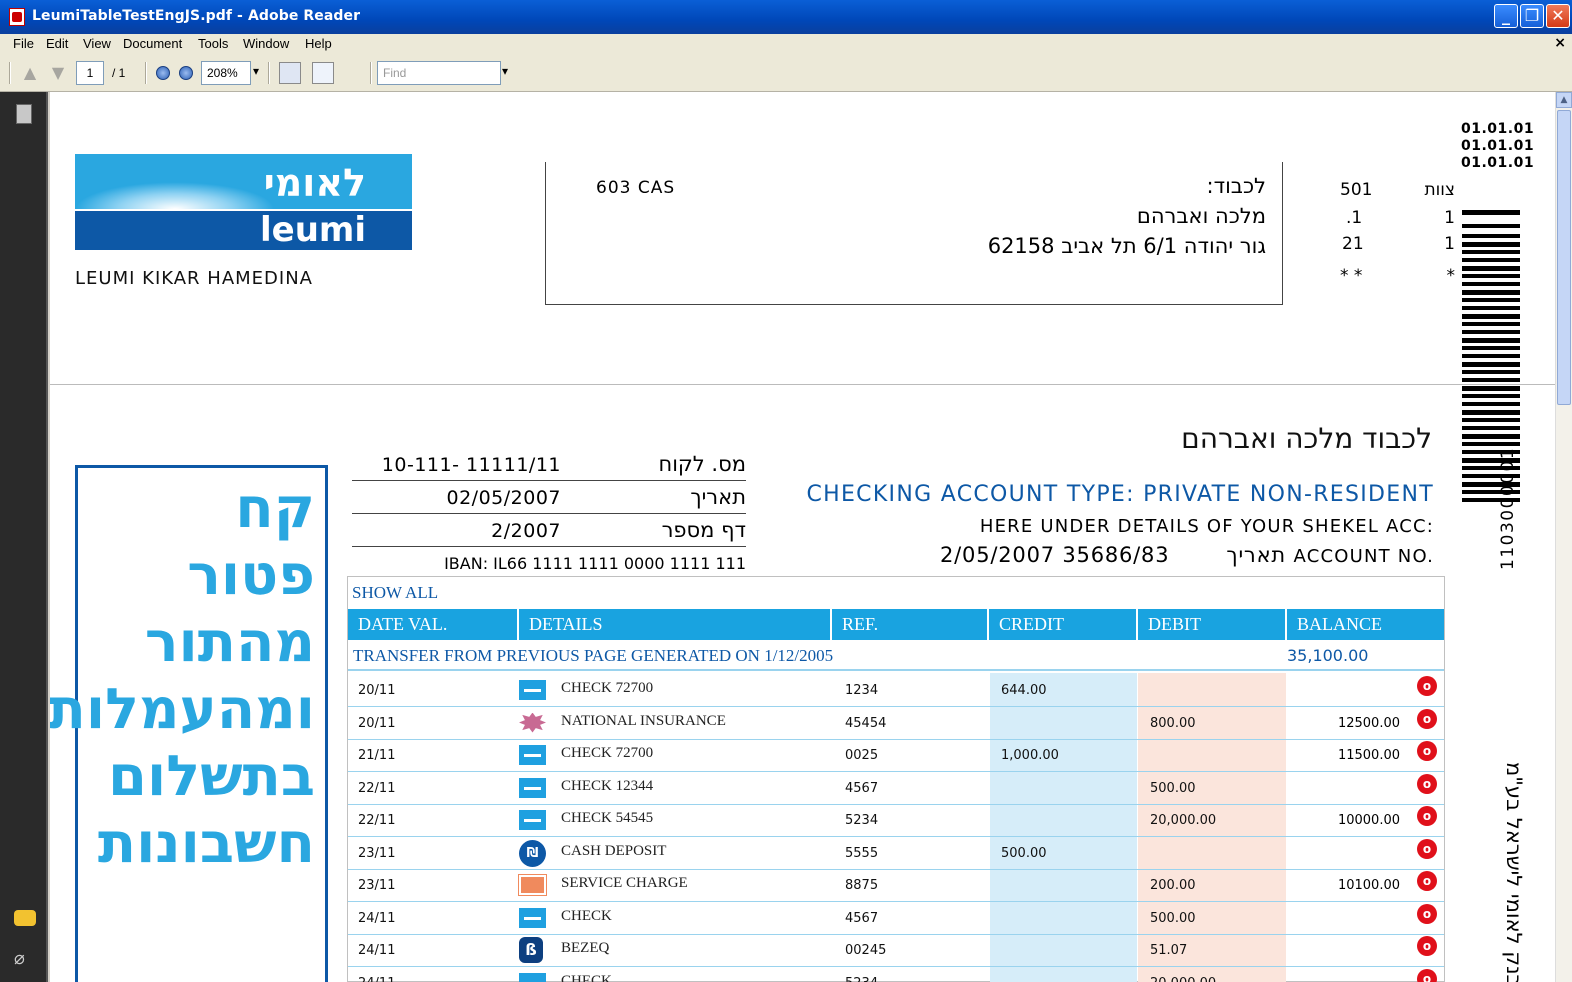  What do you see at coordinates (1063, 624) in the screenshot?
I see `column-header-credit: CREDIT` at bounding box center [1063, 624].